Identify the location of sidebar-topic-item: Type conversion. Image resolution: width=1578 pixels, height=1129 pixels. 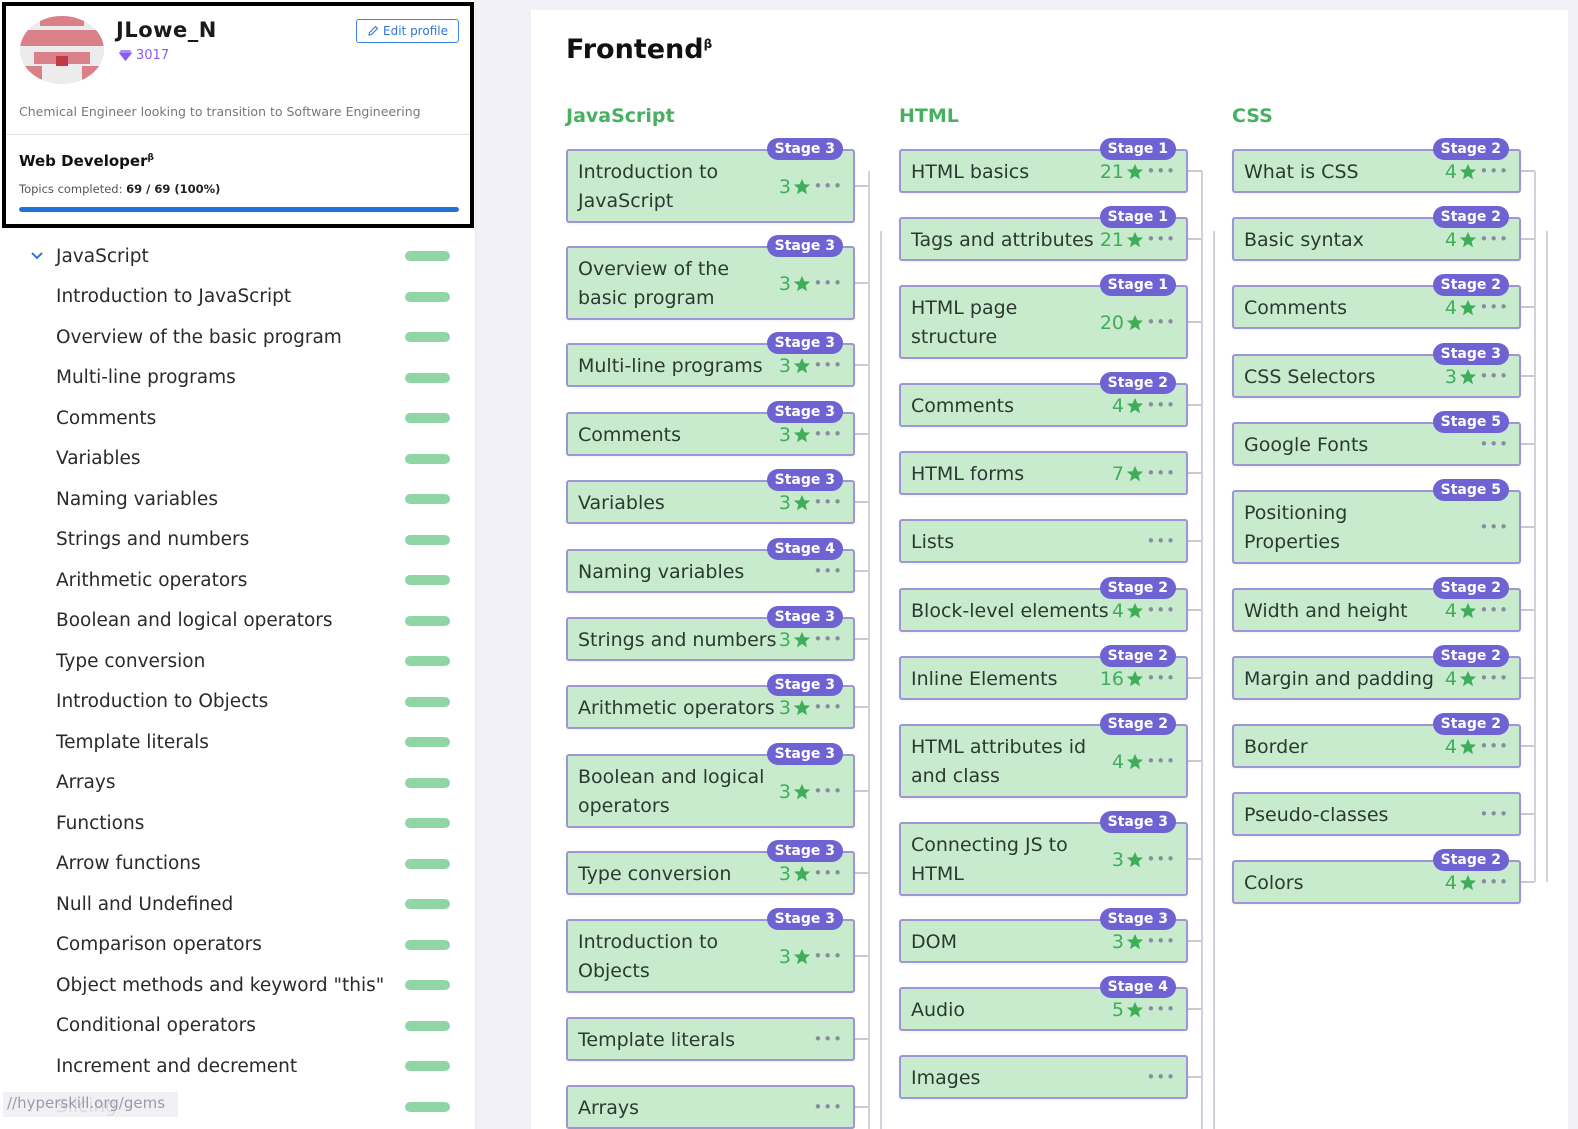
(237, 661).